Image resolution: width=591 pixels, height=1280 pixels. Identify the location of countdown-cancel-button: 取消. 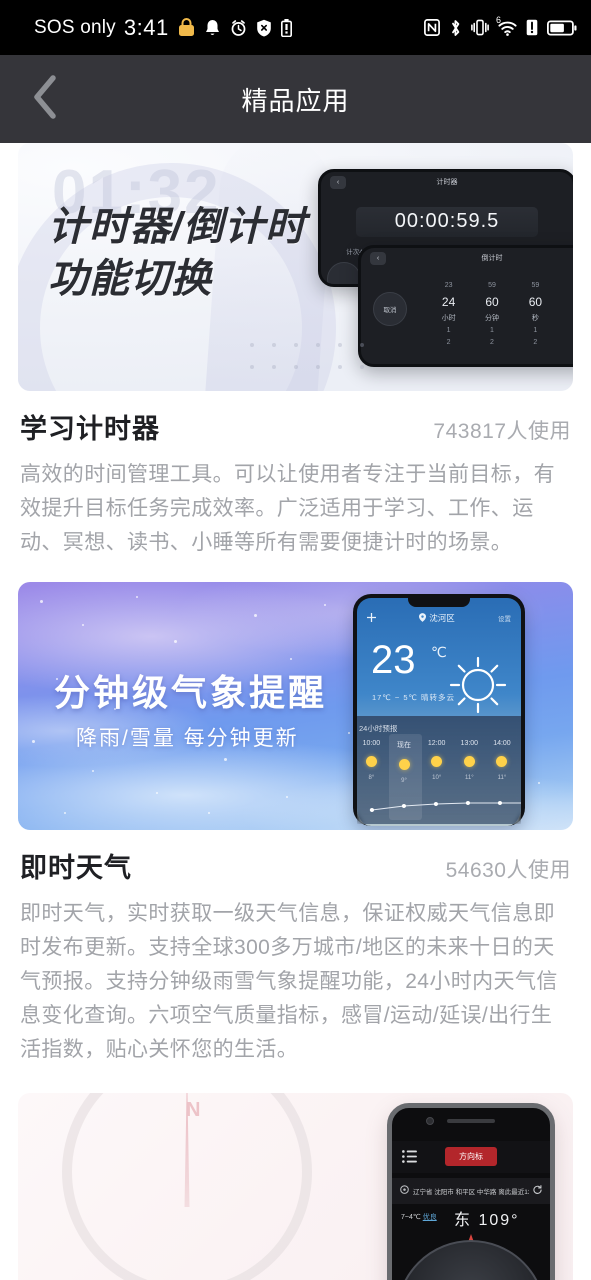
(390, 309).